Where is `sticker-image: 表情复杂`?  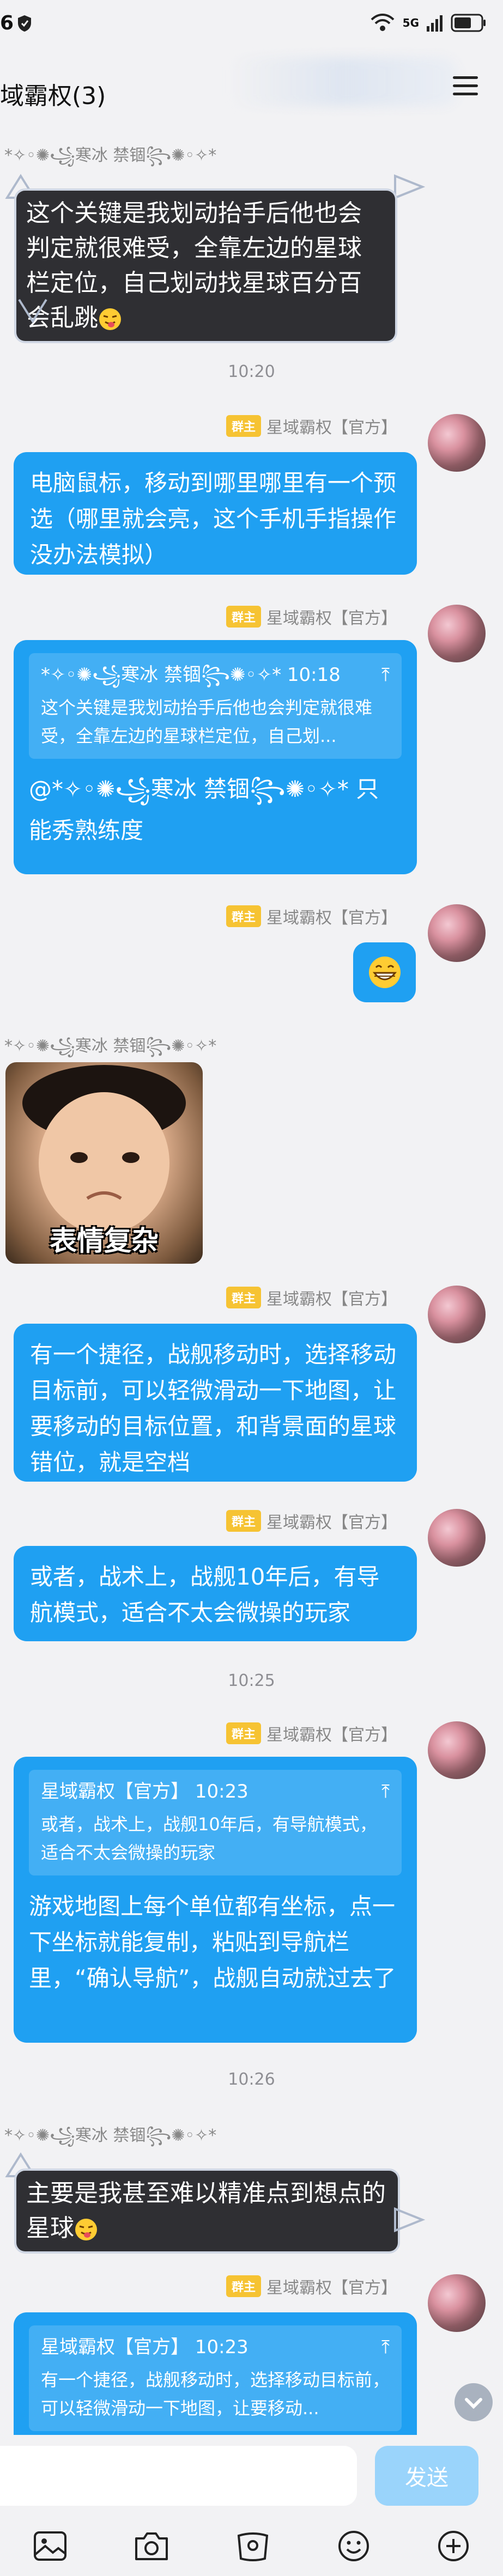
sticker-image: 表情复杂 is located at coordinates (104, 1163).